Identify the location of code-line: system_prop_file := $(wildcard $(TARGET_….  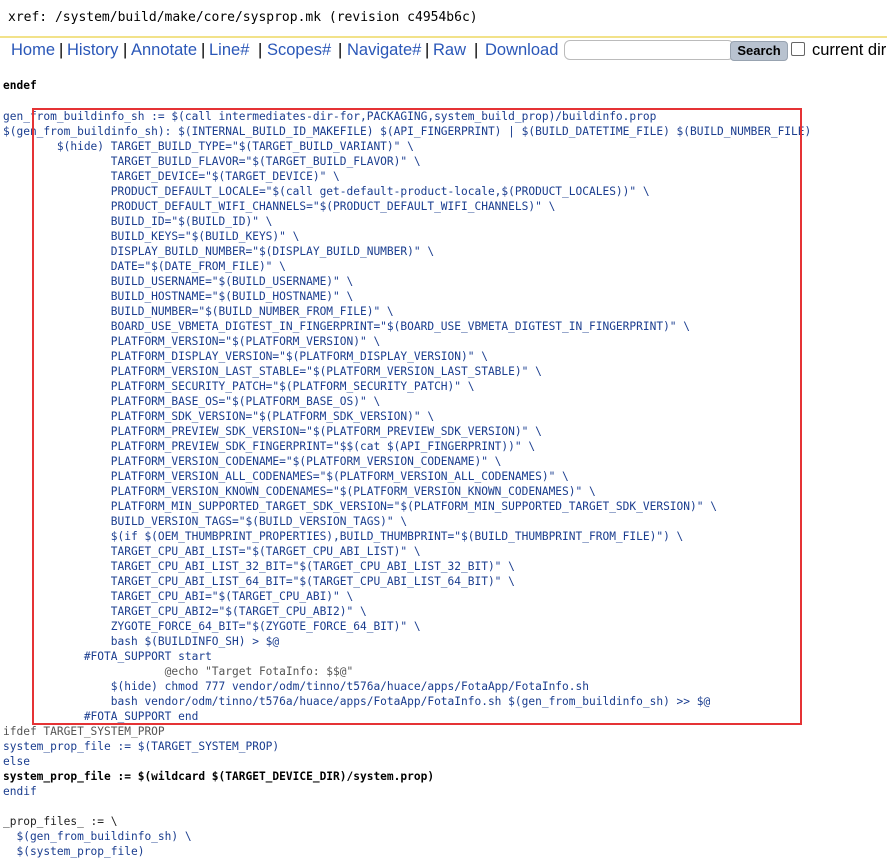
(219, 776).